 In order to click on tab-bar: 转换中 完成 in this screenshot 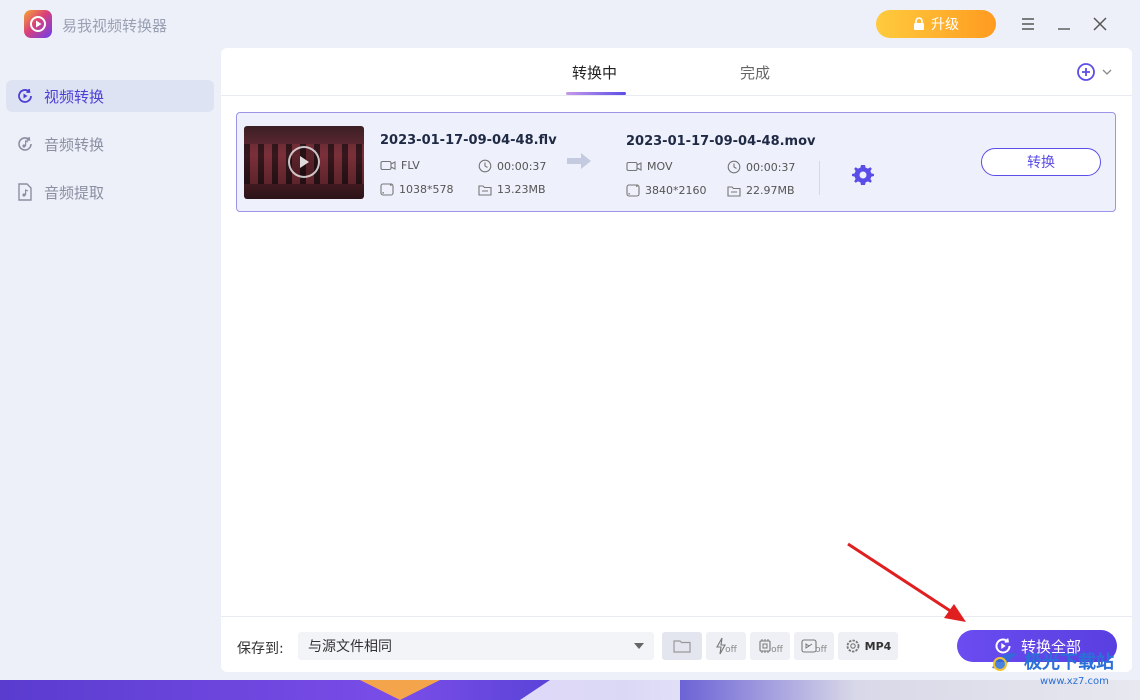, I will do `click(676, 72)`.